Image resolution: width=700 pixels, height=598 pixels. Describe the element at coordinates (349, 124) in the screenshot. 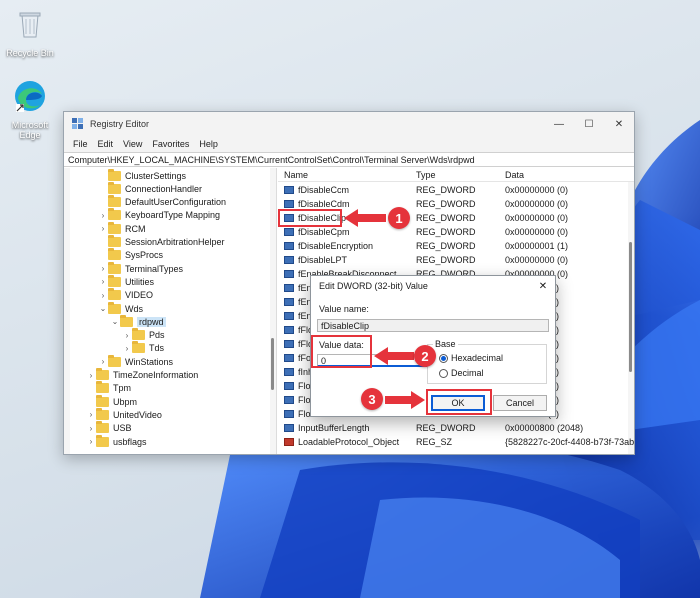

I see `title-bar: Registry Editor — ☐ ✕` at that location.